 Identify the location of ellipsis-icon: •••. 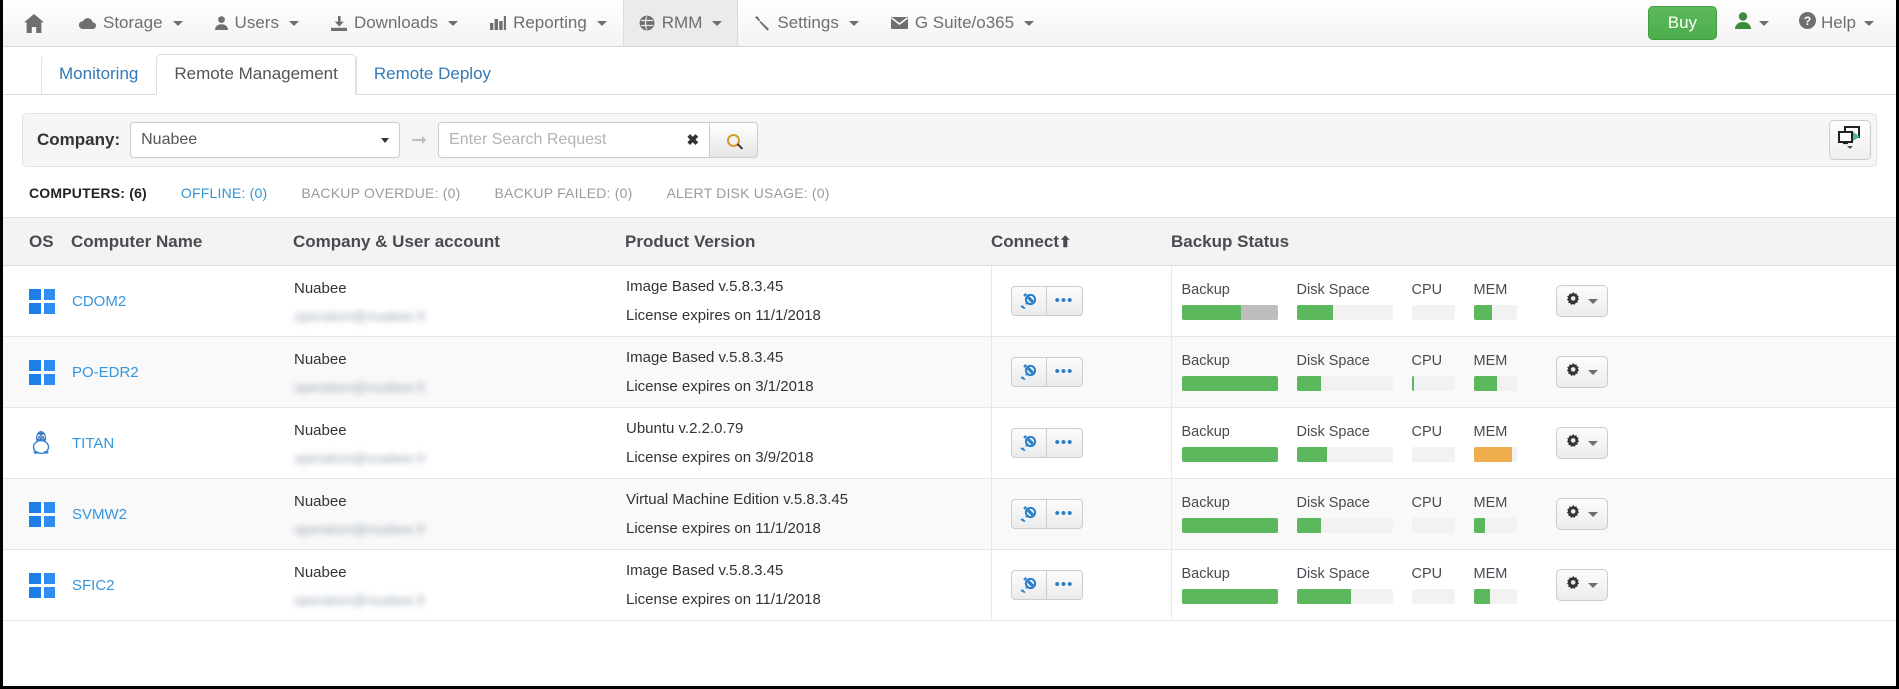
(1064, 584).